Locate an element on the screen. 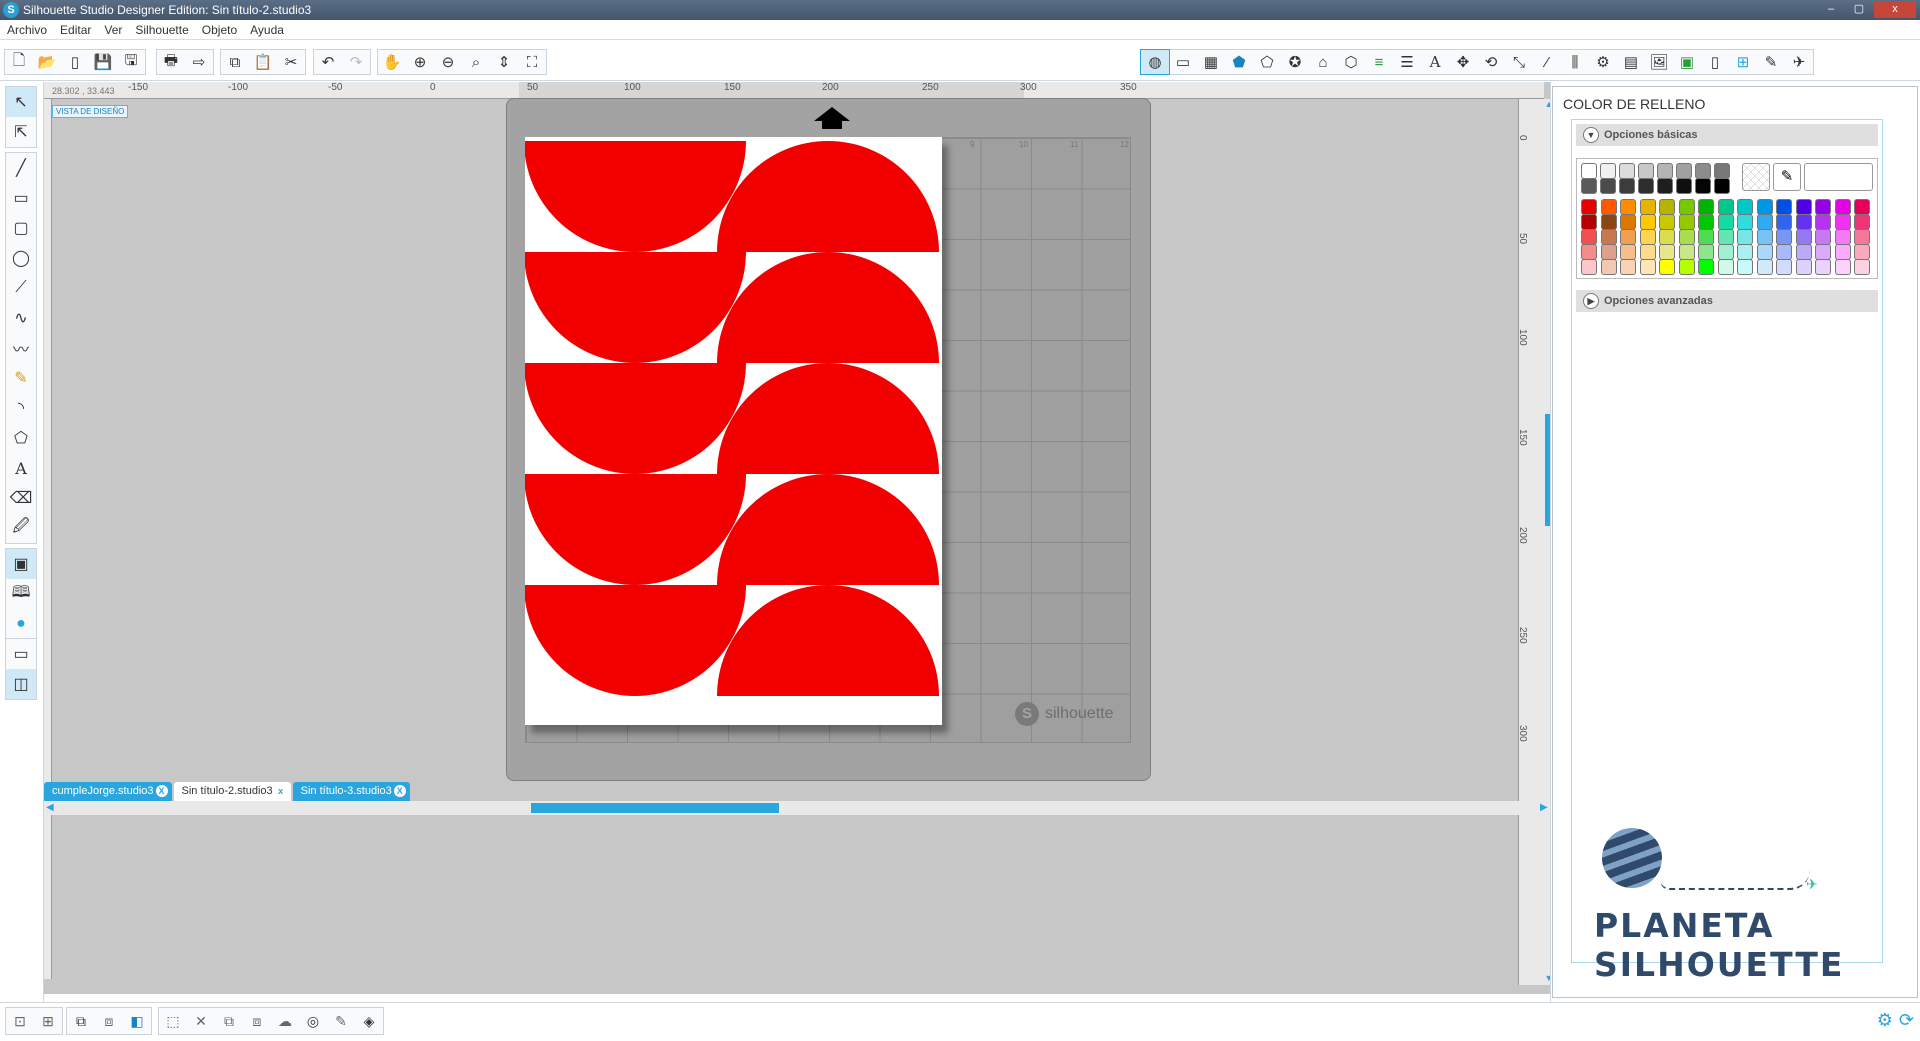  undo-icon: ↶ is located at coordinates (328, 62).